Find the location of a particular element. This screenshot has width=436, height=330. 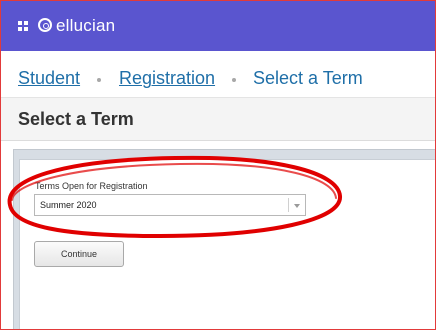

breadcrumb-registration-link: Registration is located at coordinates (167, 78).